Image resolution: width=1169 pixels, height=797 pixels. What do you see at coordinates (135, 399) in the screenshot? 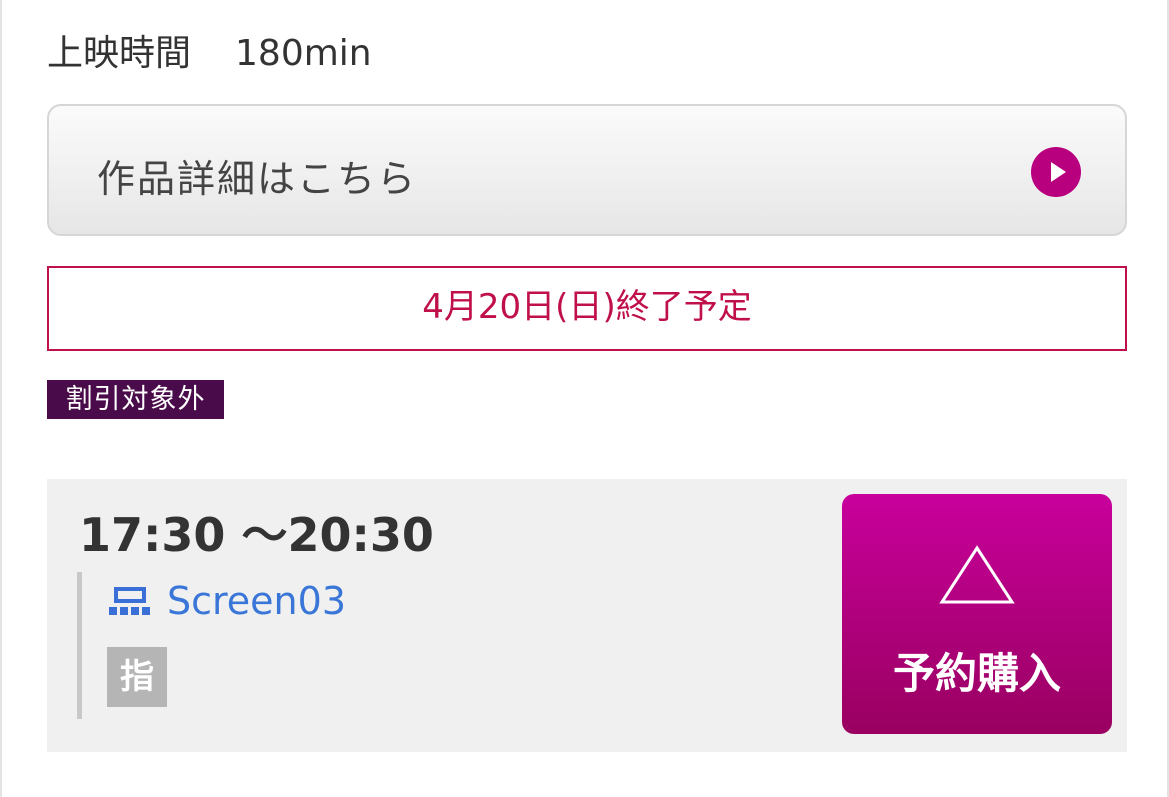
I see `discount-exclusion-badge: 割引対象外` at bounding box center [135, 399].